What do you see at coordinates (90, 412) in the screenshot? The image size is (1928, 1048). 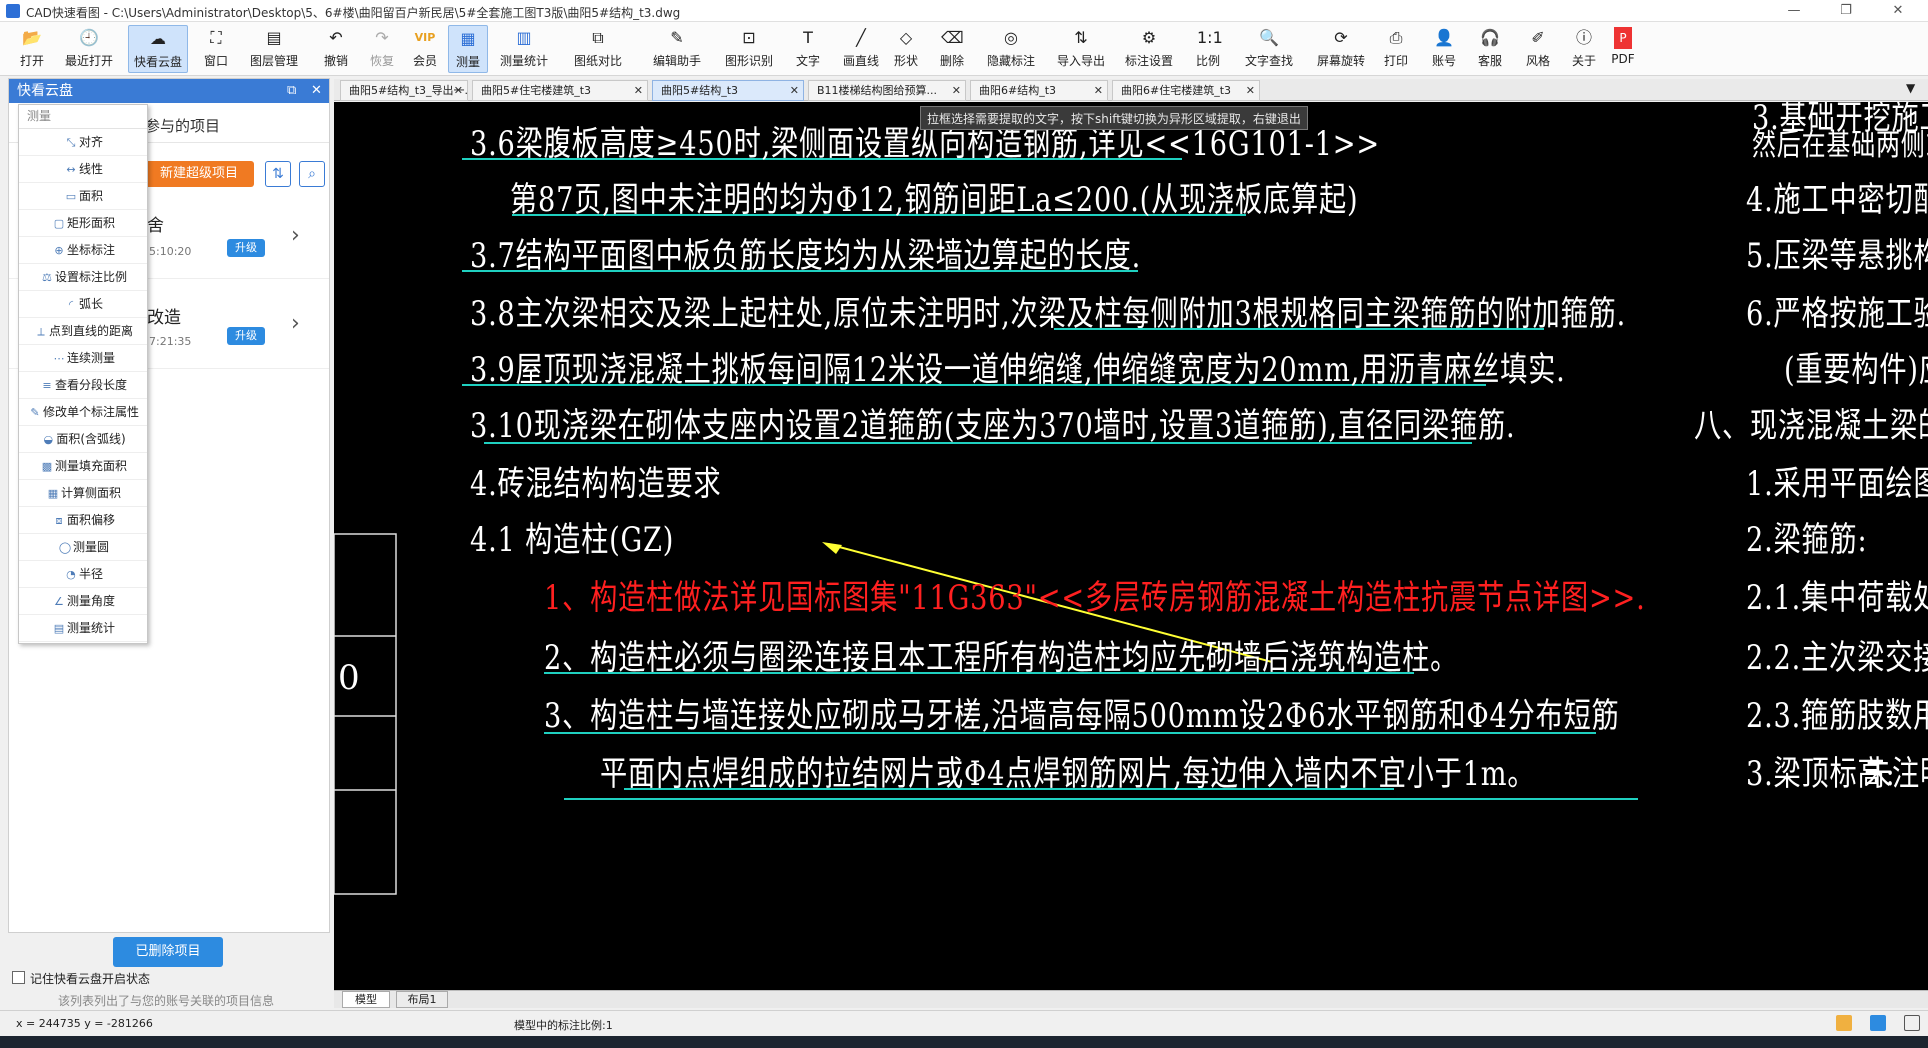 I see `measure-menu-label: 修改单个标注属性` at bounding box center [90, 412].